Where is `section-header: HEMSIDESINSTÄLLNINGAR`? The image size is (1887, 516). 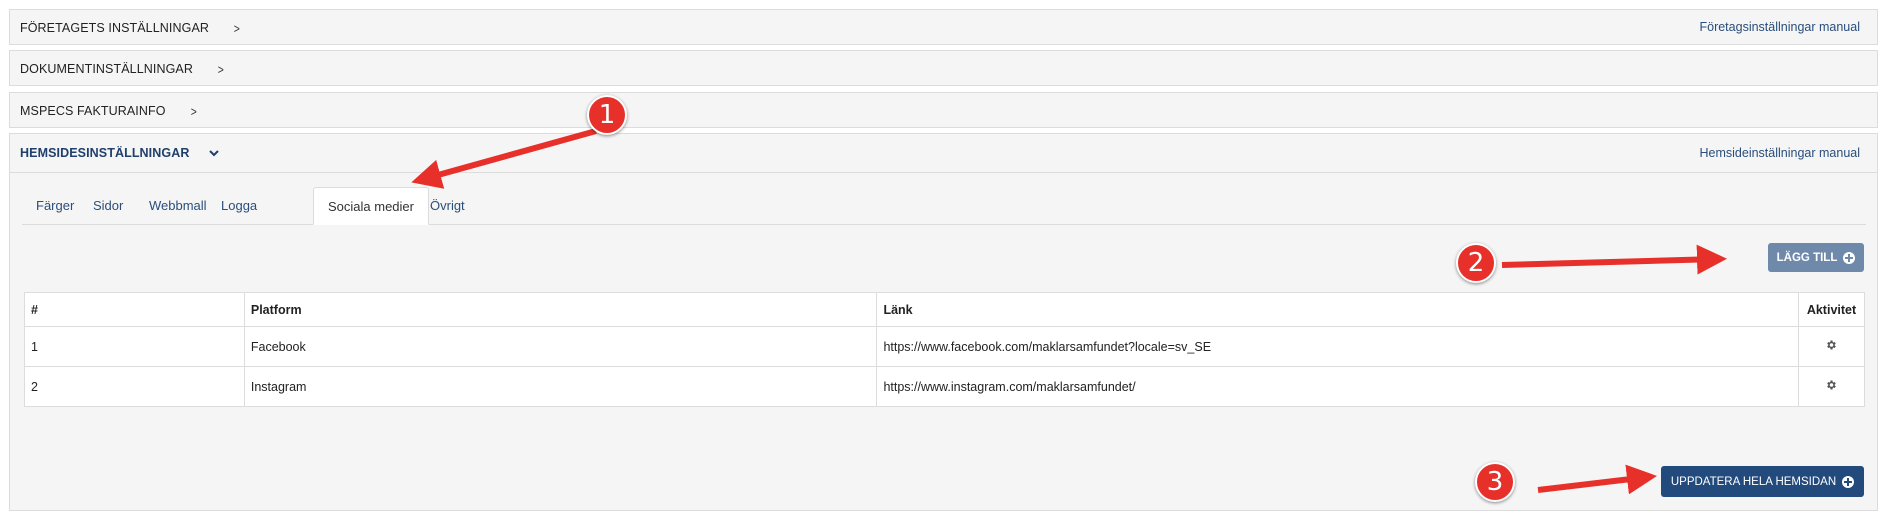 section-header: HEMSIDESINSTÄLLNINGAR is located at coordinates (943, 153).